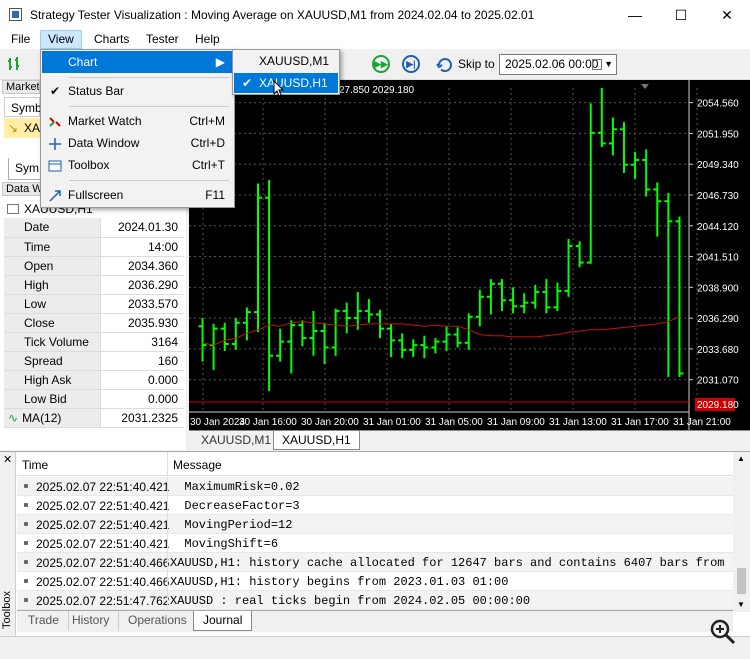 The image size is (750, 659). I want to click on menu-item-toolbox: Toolbox Ctrl+T, so click(137, 165).